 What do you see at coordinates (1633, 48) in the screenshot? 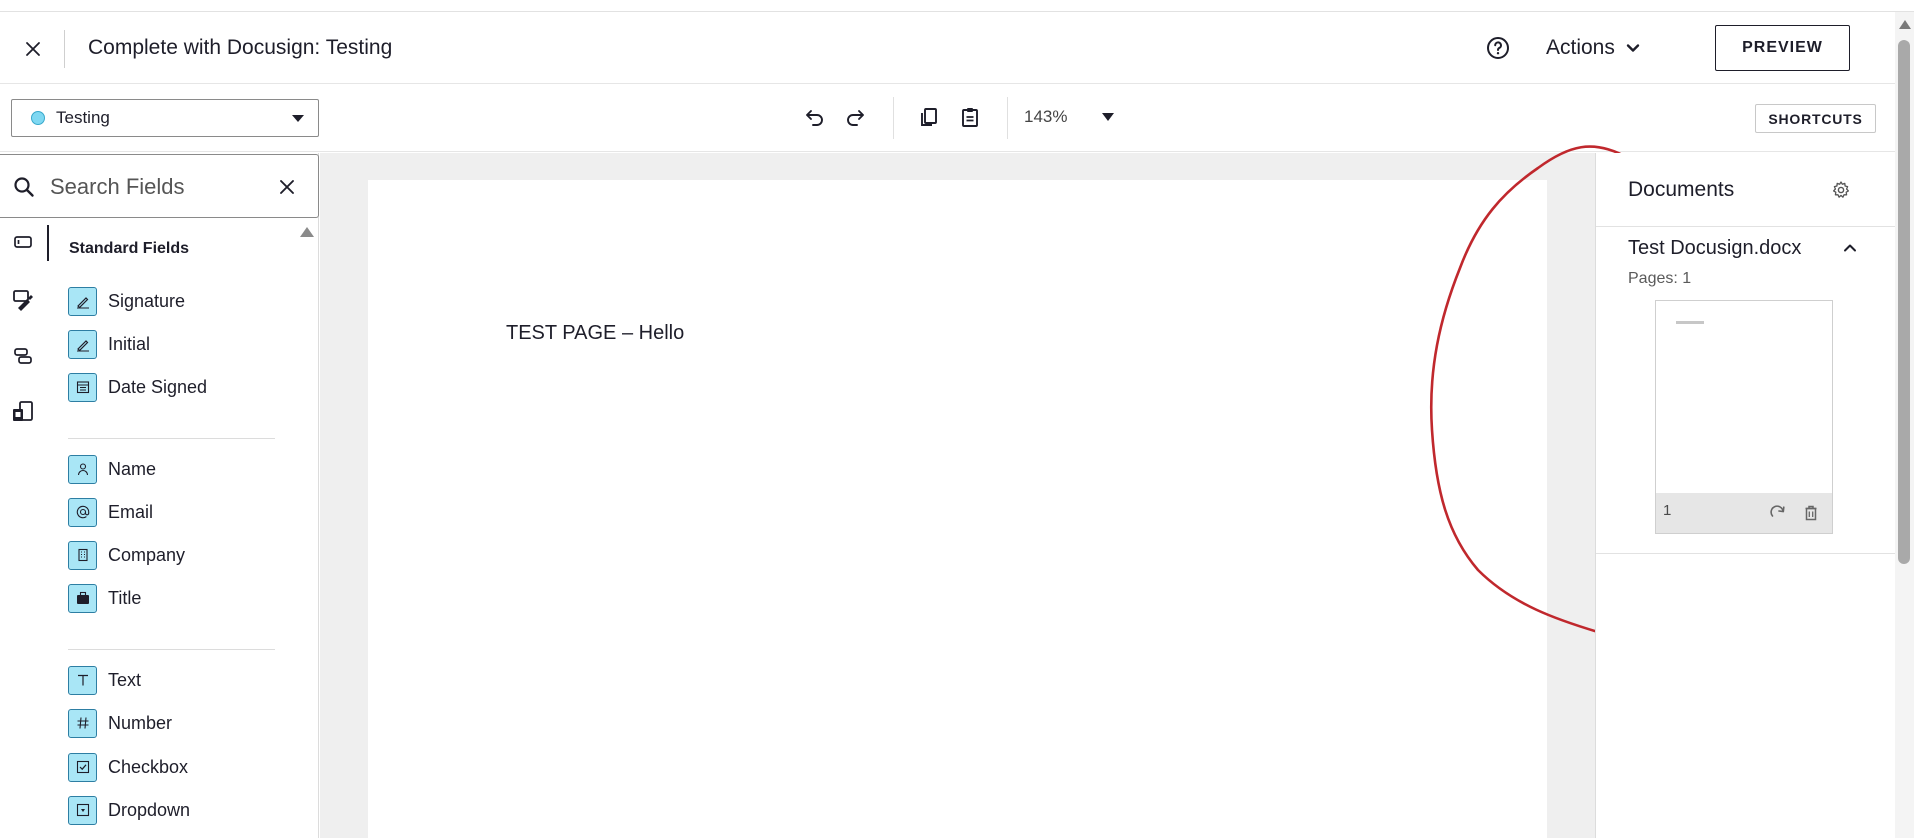
I see `chevron-down-icon` at bounding box center [1633, 48].